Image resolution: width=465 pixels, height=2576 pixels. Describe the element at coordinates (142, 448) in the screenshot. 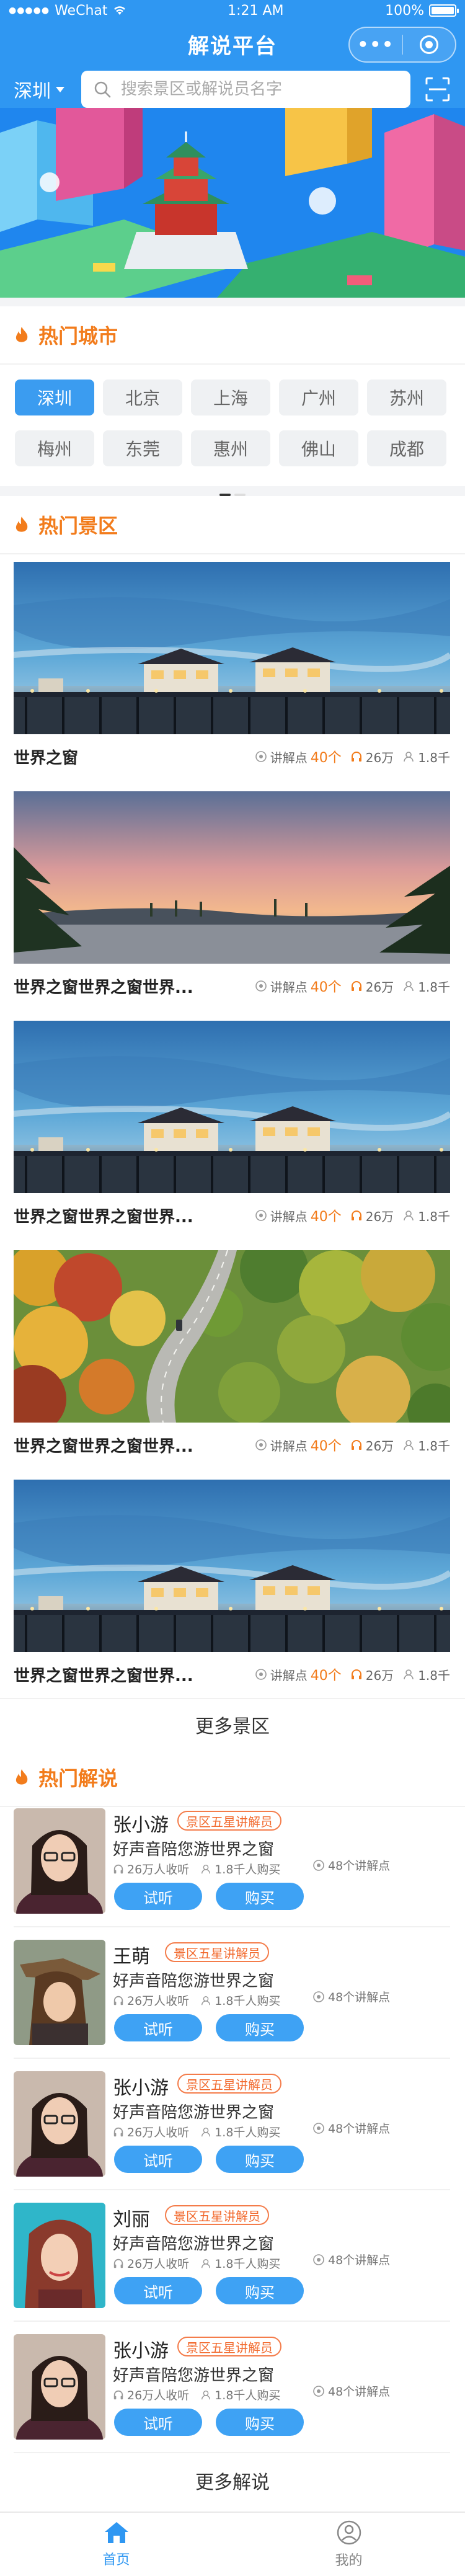

I see `city-chip: 东莞` at that location.